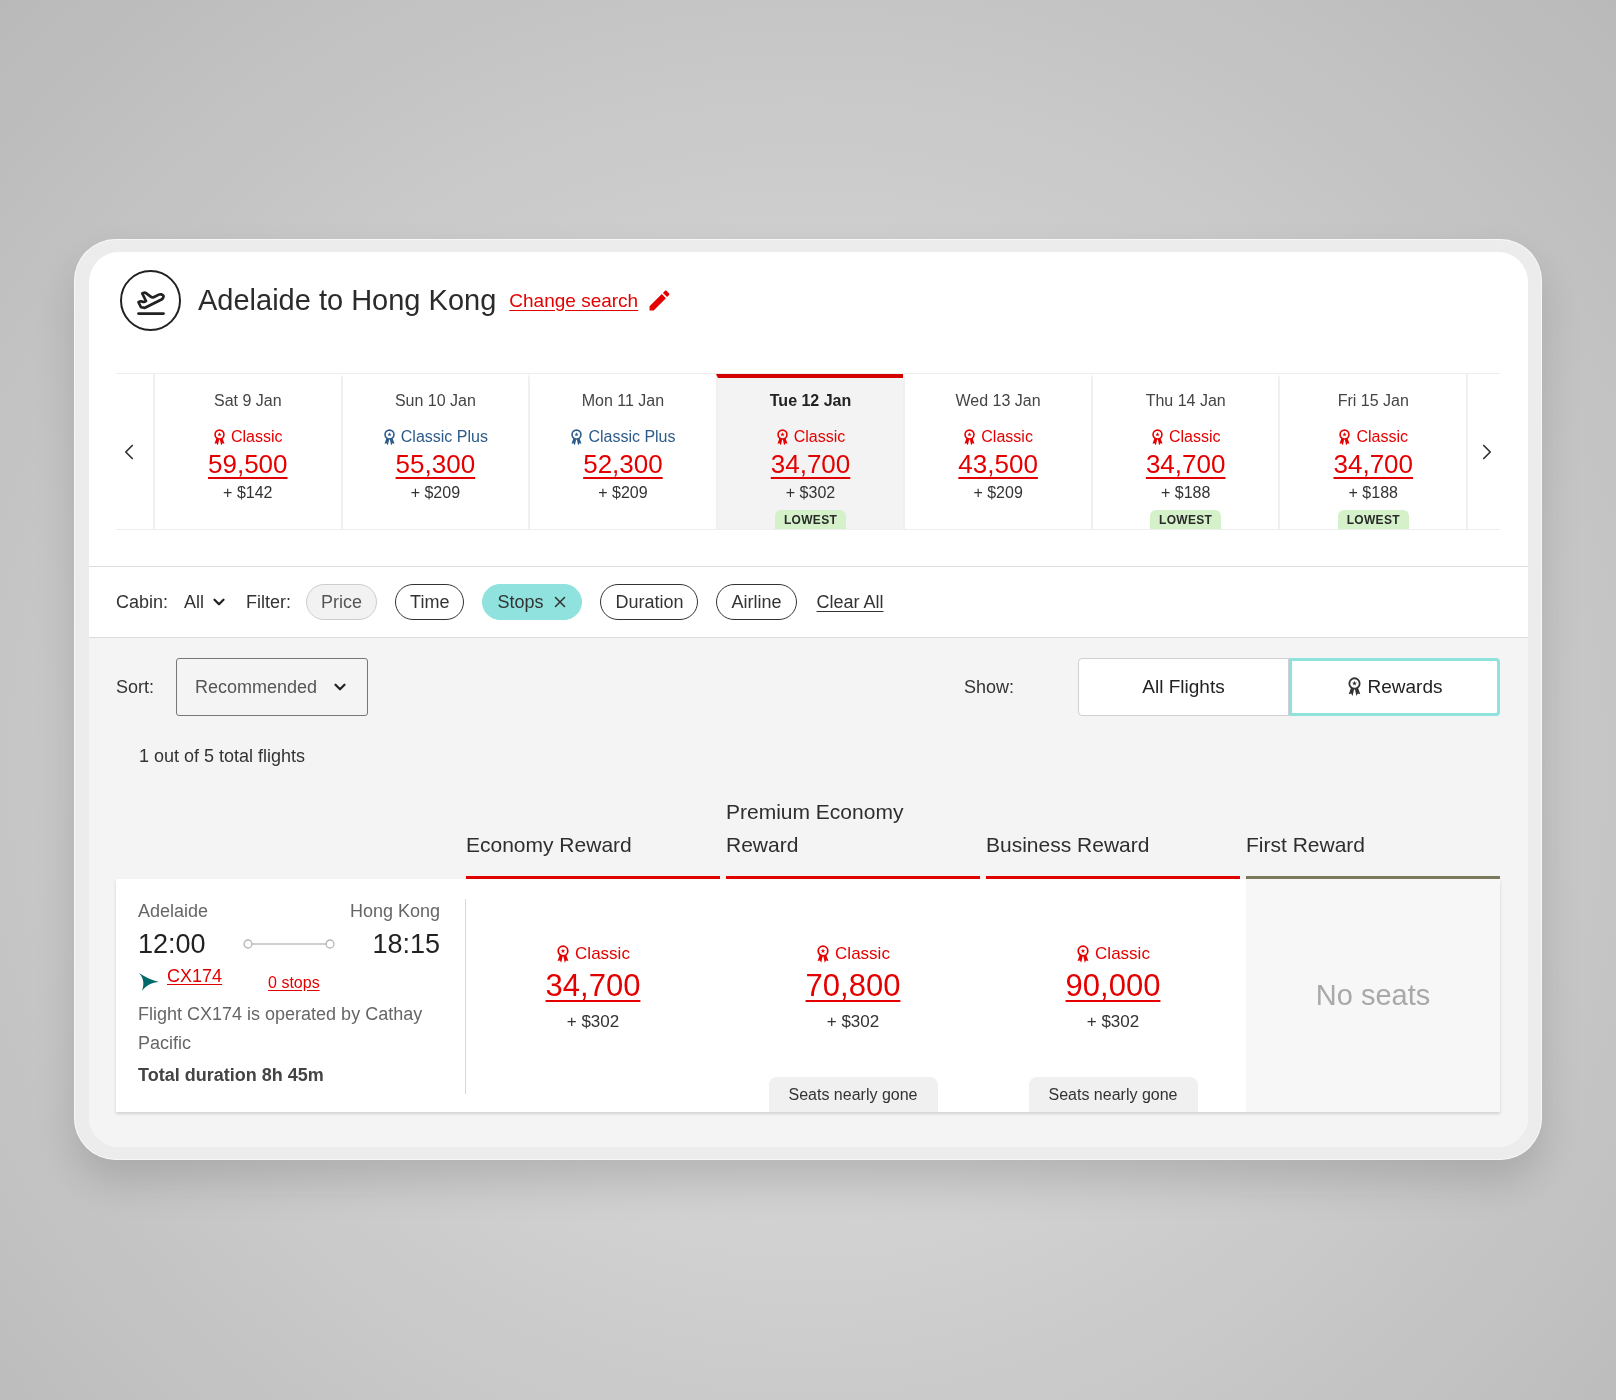 The image size is (1616, 1400). What do you see at coordinates (248, 493) in the screenshot?
I see `tax-amount: + $142` at bounding box center [248, 493].